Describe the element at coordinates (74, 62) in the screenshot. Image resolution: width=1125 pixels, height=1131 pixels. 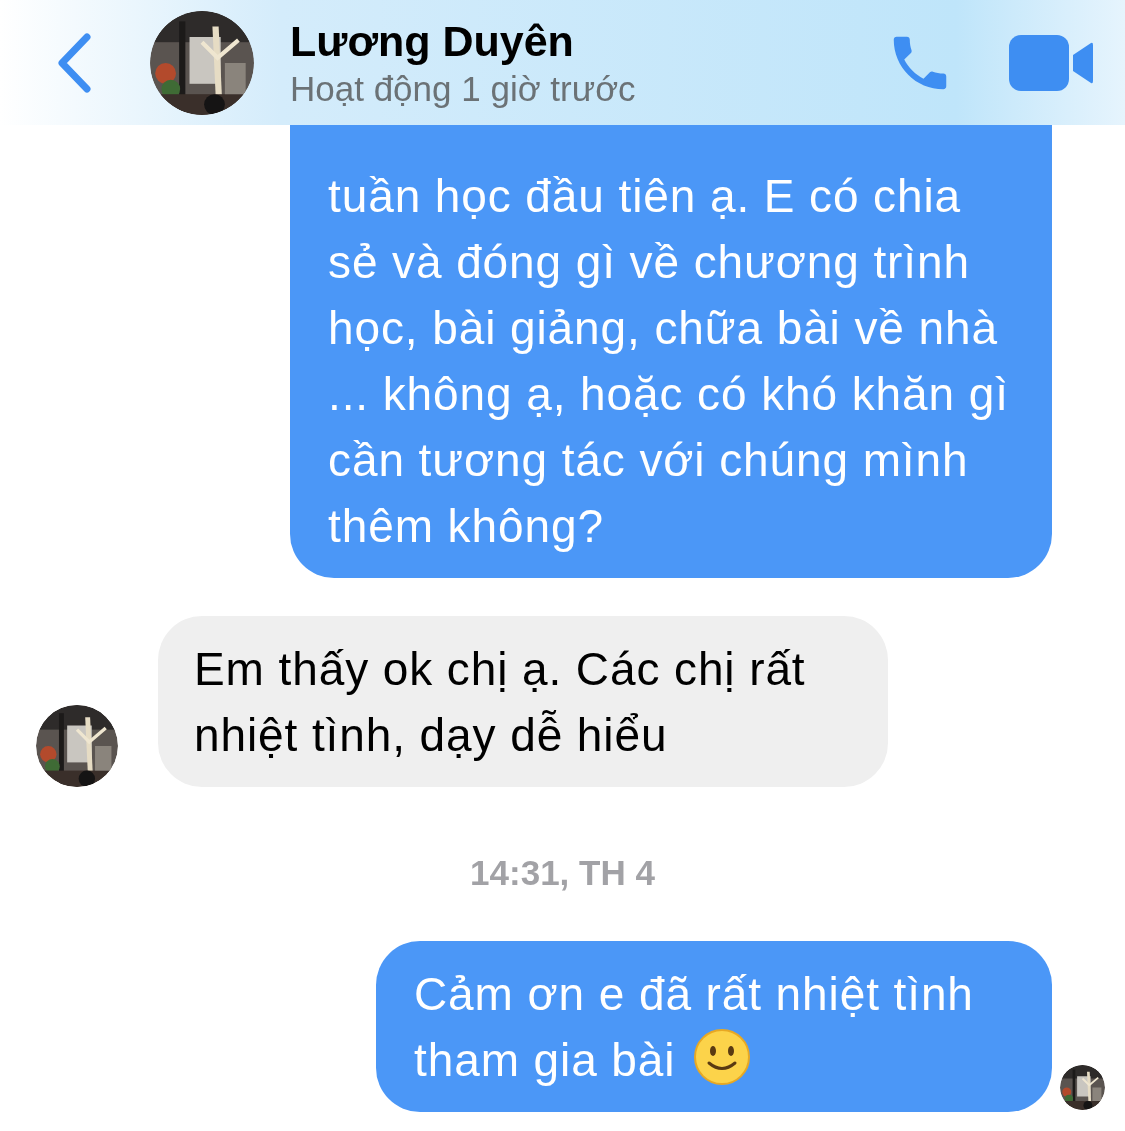
I see `back-icon` at that location.